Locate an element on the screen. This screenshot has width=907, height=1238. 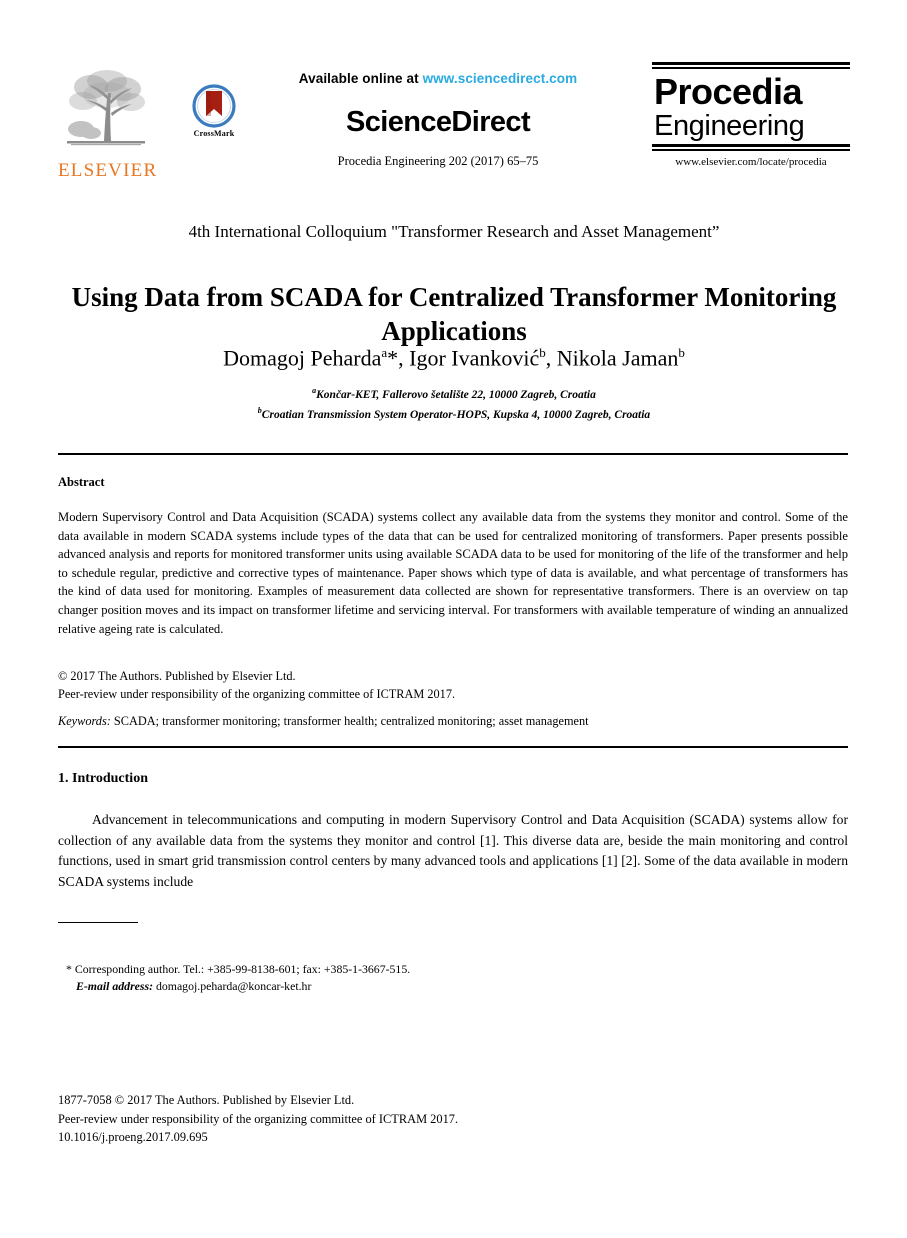
crossmark-icon is located at coordinates (214, 106).